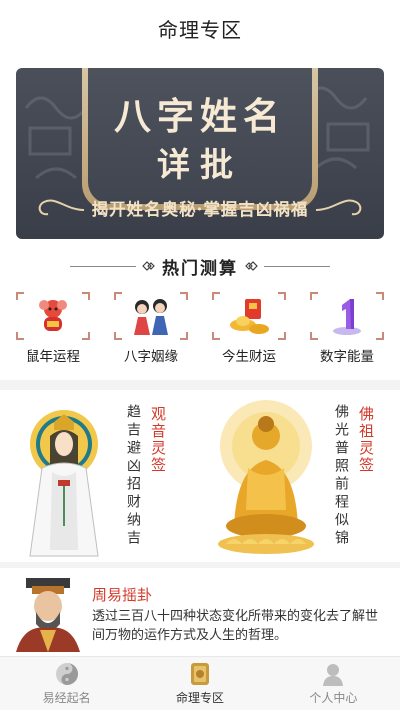 The image size is (400, 710). I want to click on couple-icon, so click(151, 317).